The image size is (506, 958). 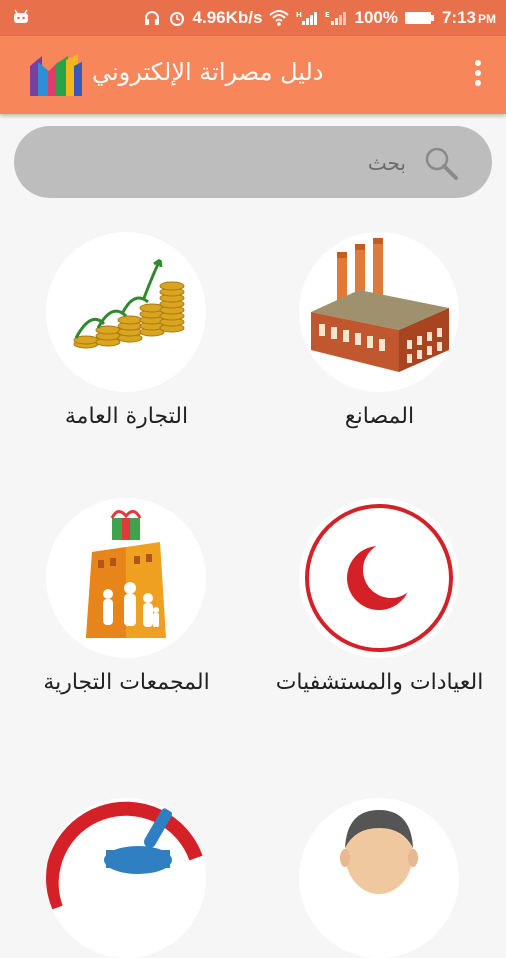 I want to click on headset-icon, so click(x=151, y=18).